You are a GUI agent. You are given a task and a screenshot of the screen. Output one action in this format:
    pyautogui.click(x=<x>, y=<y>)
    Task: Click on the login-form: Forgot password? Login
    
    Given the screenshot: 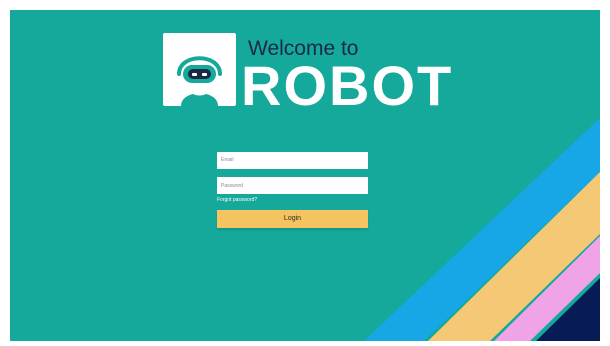 What is the action you would take?
    pyautogui.click(x=292, y=188)
    